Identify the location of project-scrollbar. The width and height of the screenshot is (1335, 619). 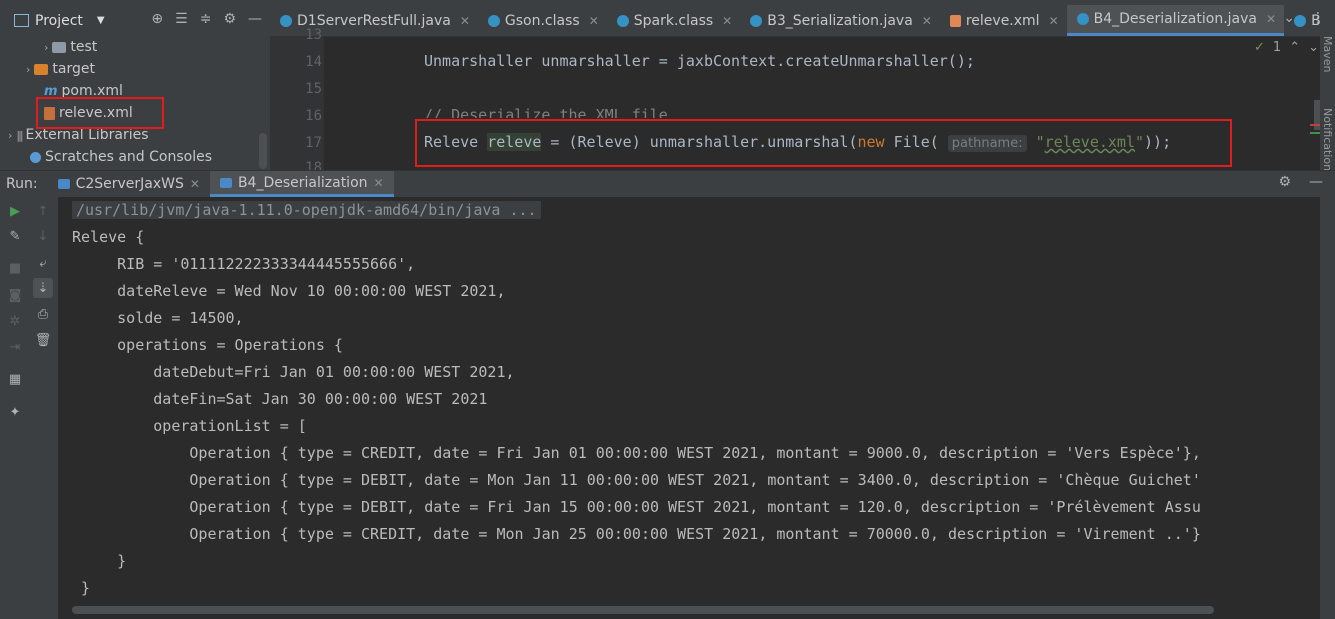
(263, 151).